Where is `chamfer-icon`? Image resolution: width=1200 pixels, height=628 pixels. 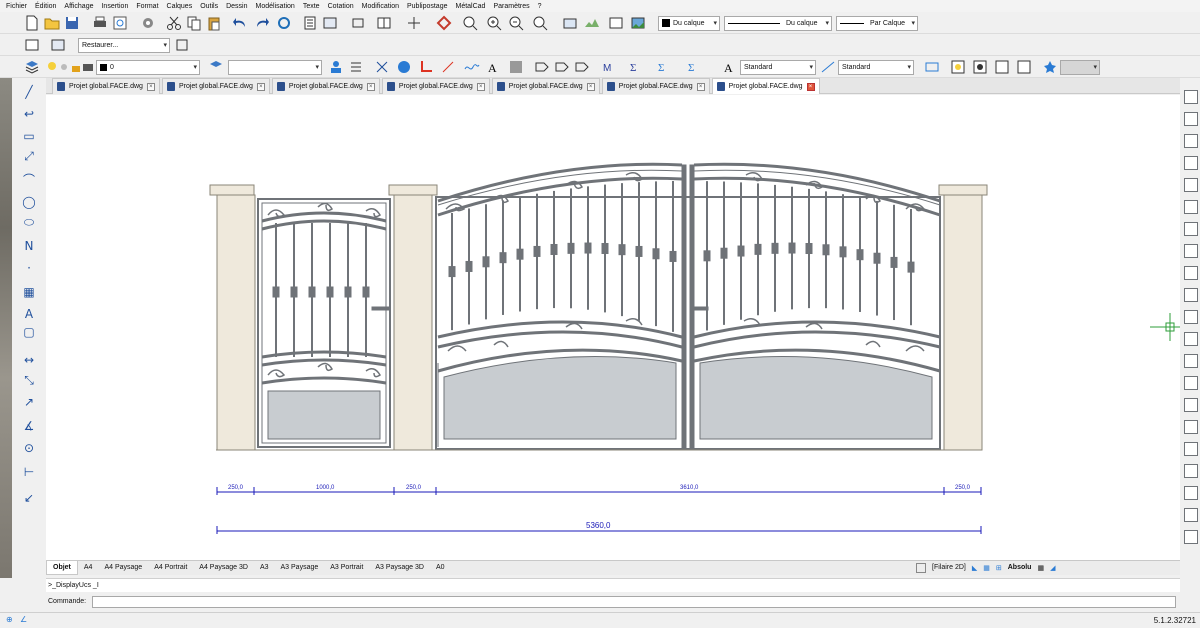
chamfer-icon is located at coordinates (1191, 383).